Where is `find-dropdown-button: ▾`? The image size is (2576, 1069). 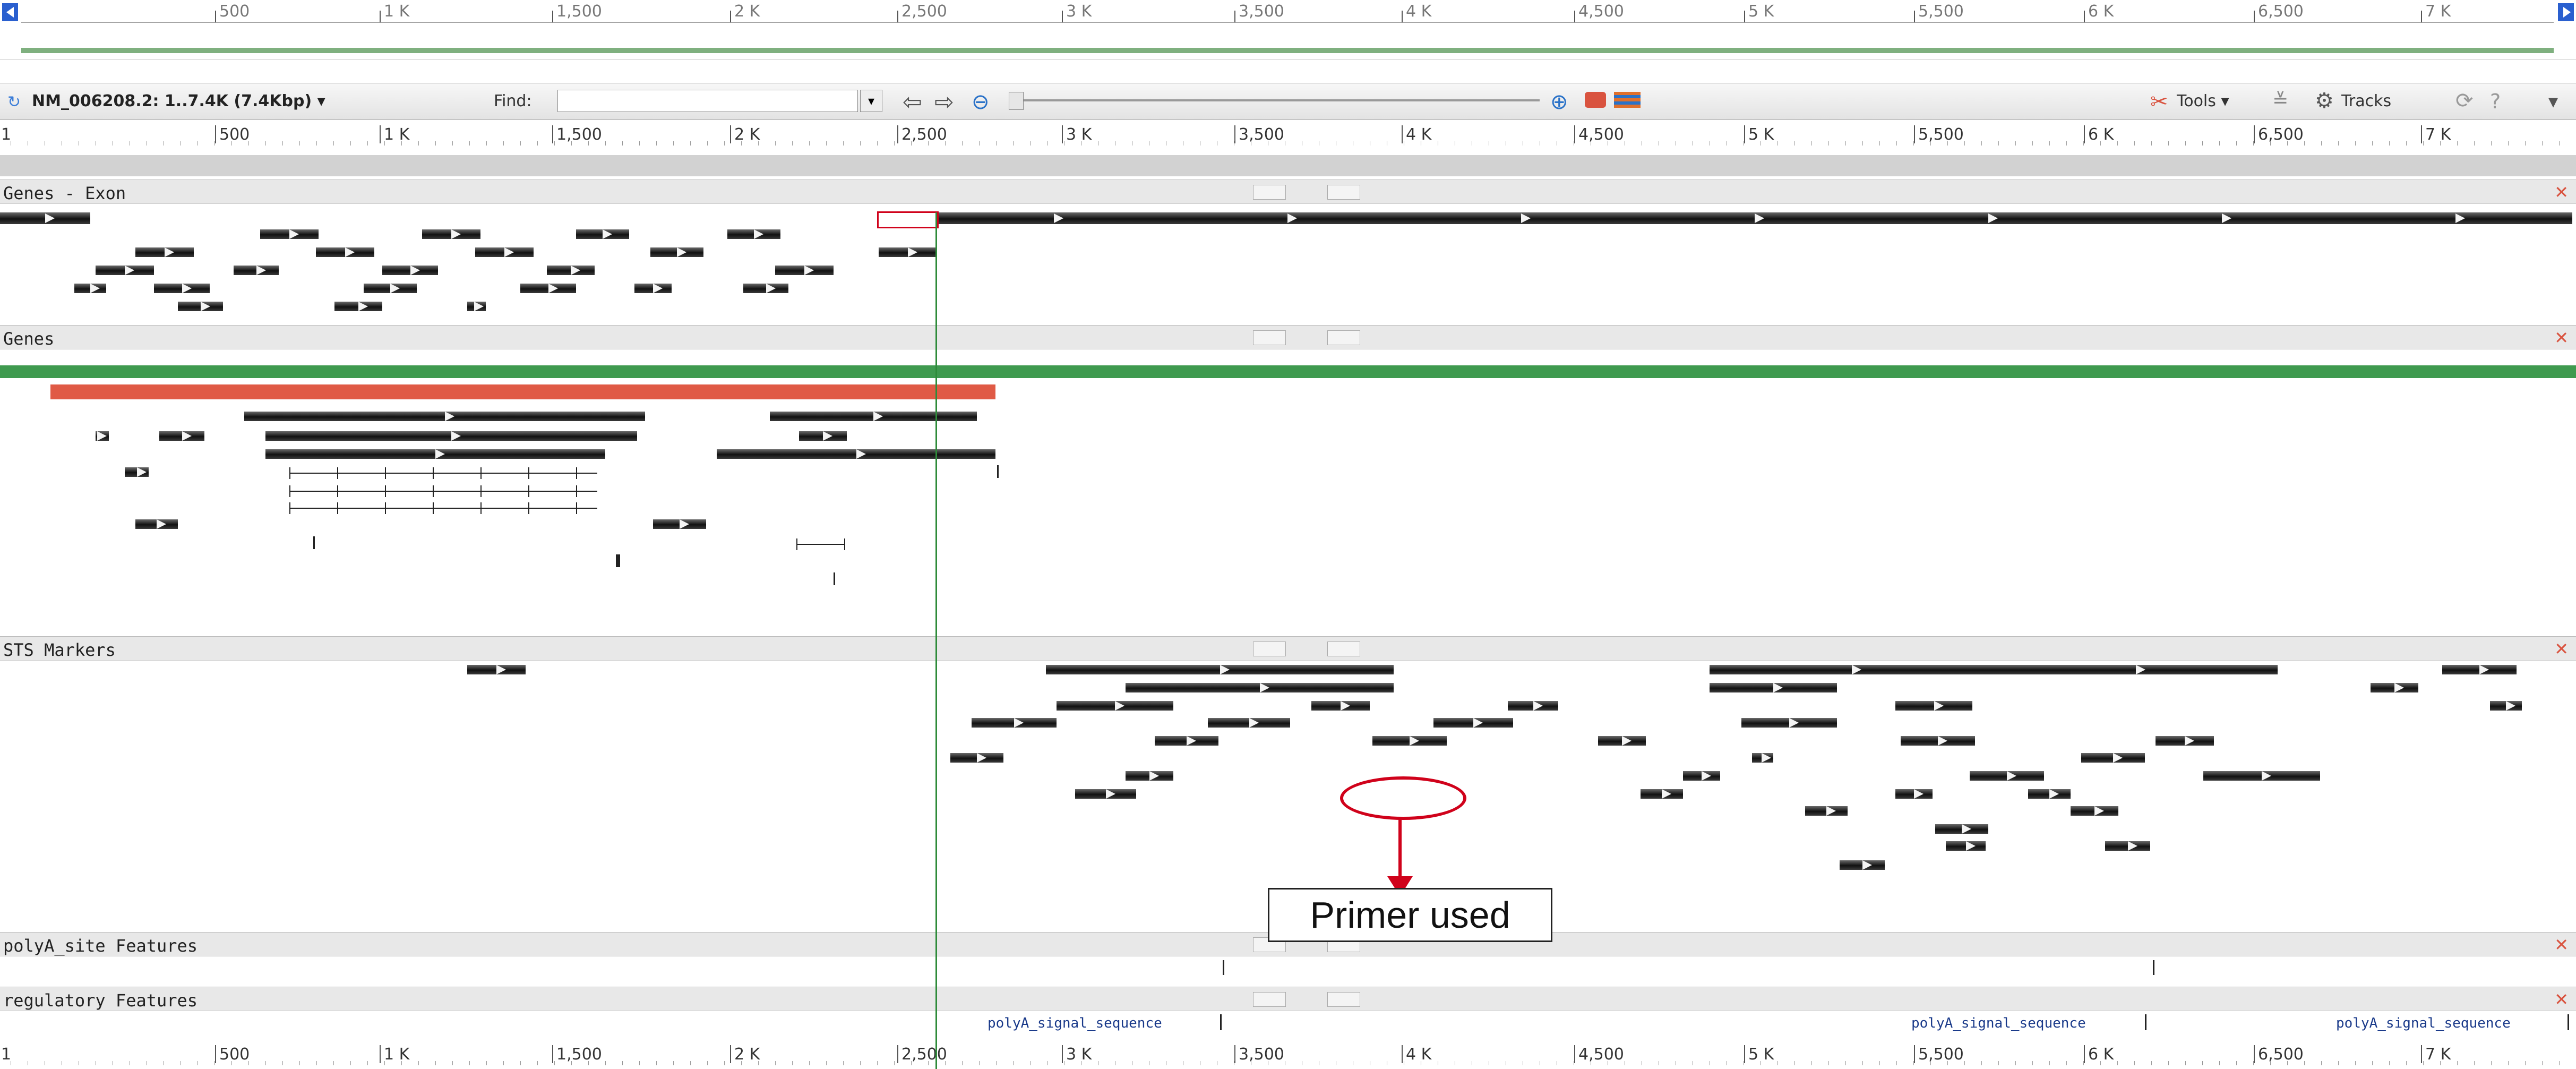
find-dropdown-button: ▾ is located at coordinates (871, 101).